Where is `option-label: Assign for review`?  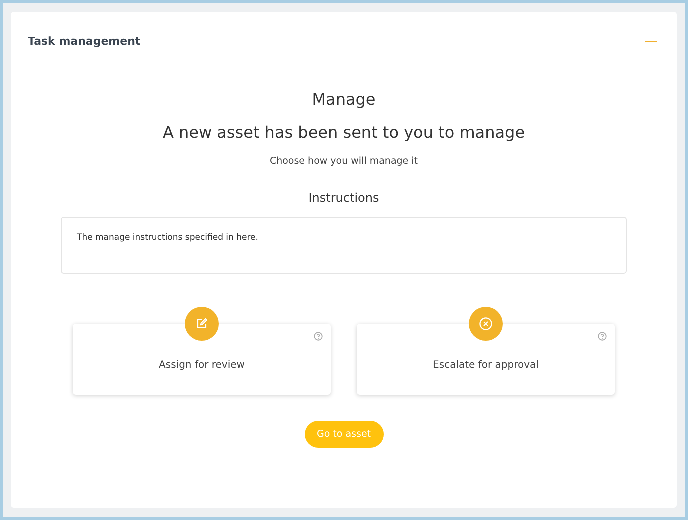
option-label: Assign for review is located at coordinates (202, 365).